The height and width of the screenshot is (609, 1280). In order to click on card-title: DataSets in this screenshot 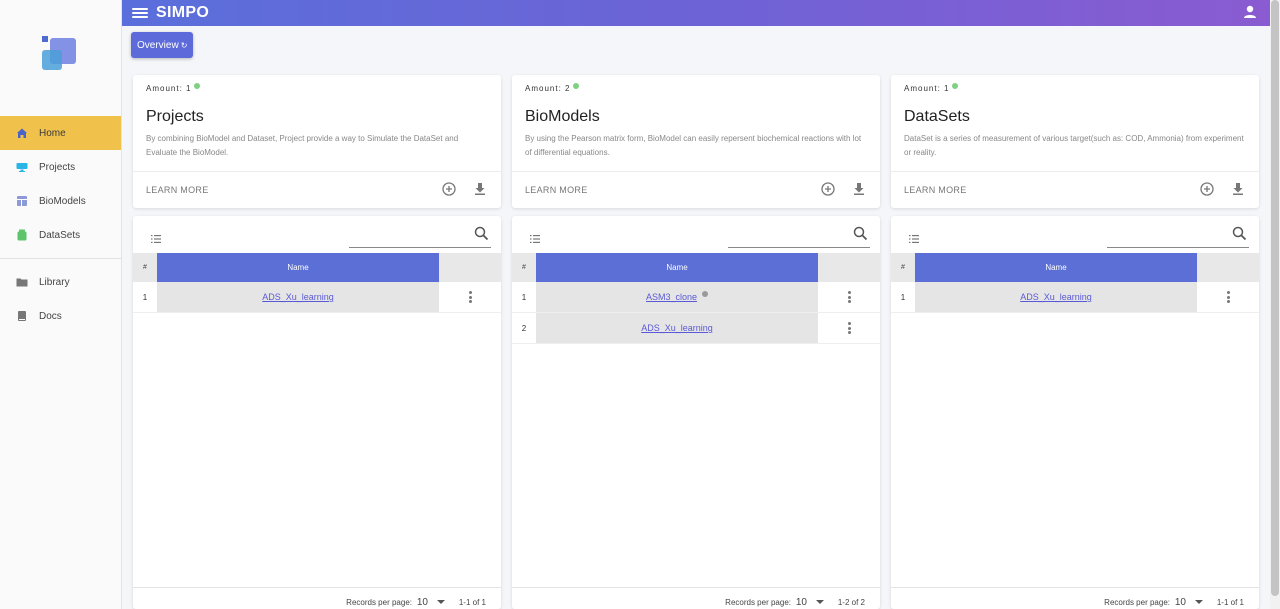, I will do `click(937, 116)`.